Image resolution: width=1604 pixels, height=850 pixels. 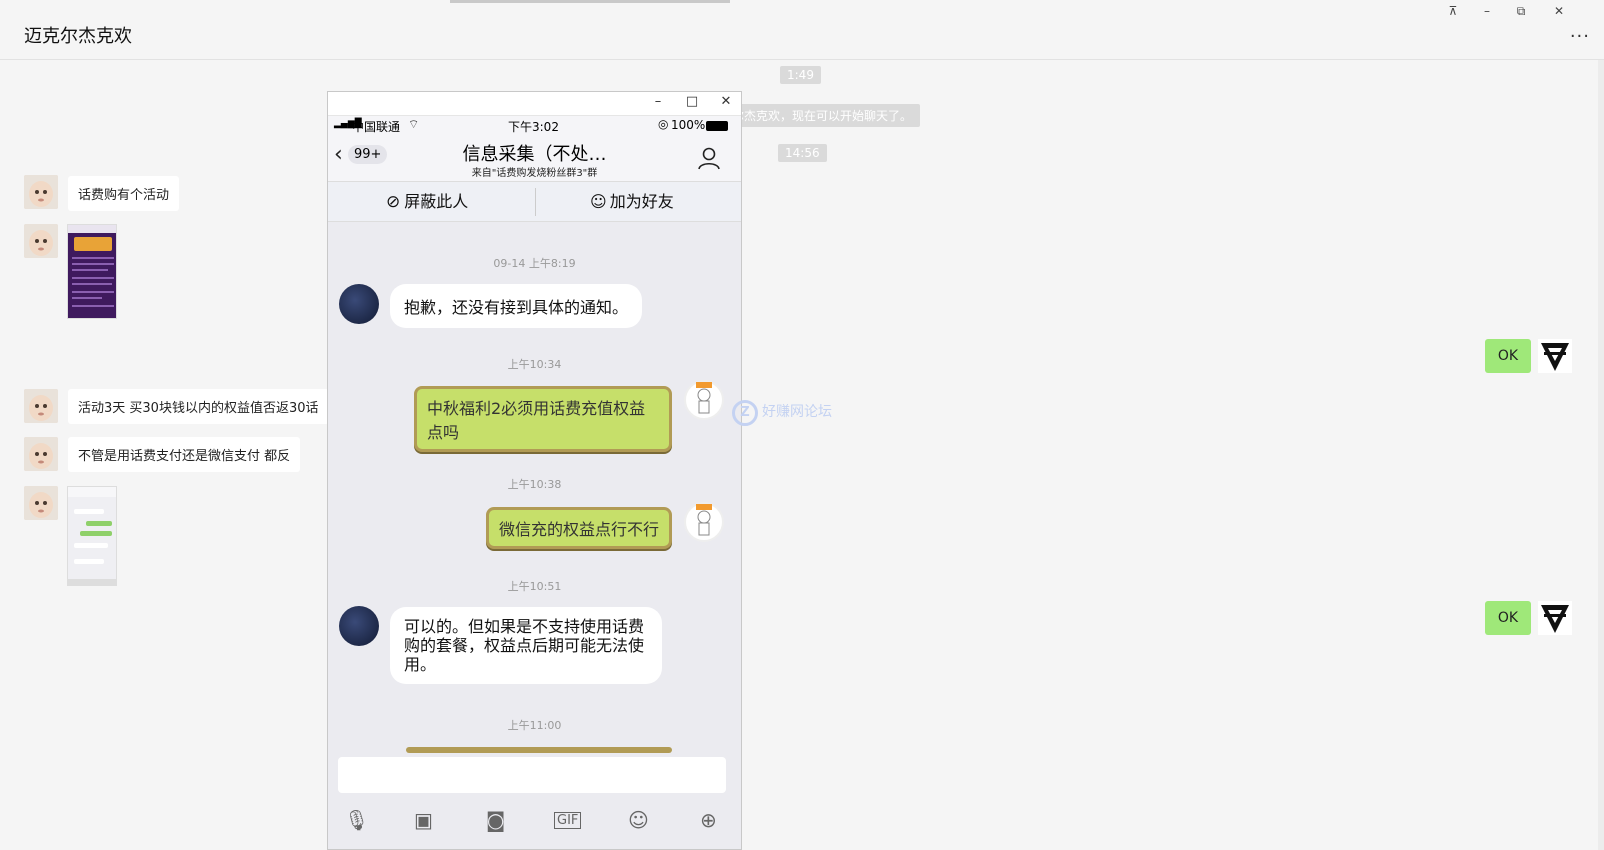 I want to click on add-icon: ⊕, so click(x=708, y=820).